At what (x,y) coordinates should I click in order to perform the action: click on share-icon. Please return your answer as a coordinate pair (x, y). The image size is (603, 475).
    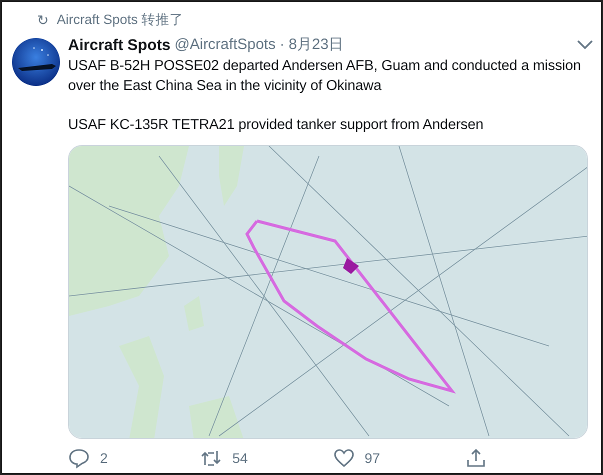
    Looking at the image, I should click on (475, 458).